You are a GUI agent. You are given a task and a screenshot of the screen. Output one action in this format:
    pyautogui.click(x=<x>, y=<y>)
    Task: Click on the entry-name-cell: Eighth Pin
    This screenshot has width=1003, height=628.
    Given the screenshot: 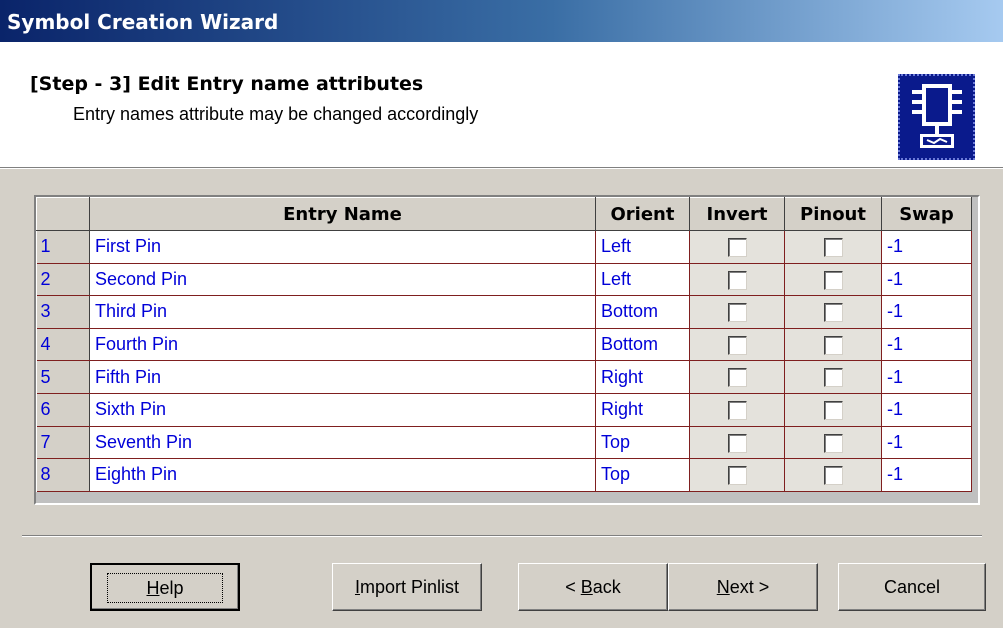 What is the action you would take?
    pyautogui.click(x=342, y=475)
    